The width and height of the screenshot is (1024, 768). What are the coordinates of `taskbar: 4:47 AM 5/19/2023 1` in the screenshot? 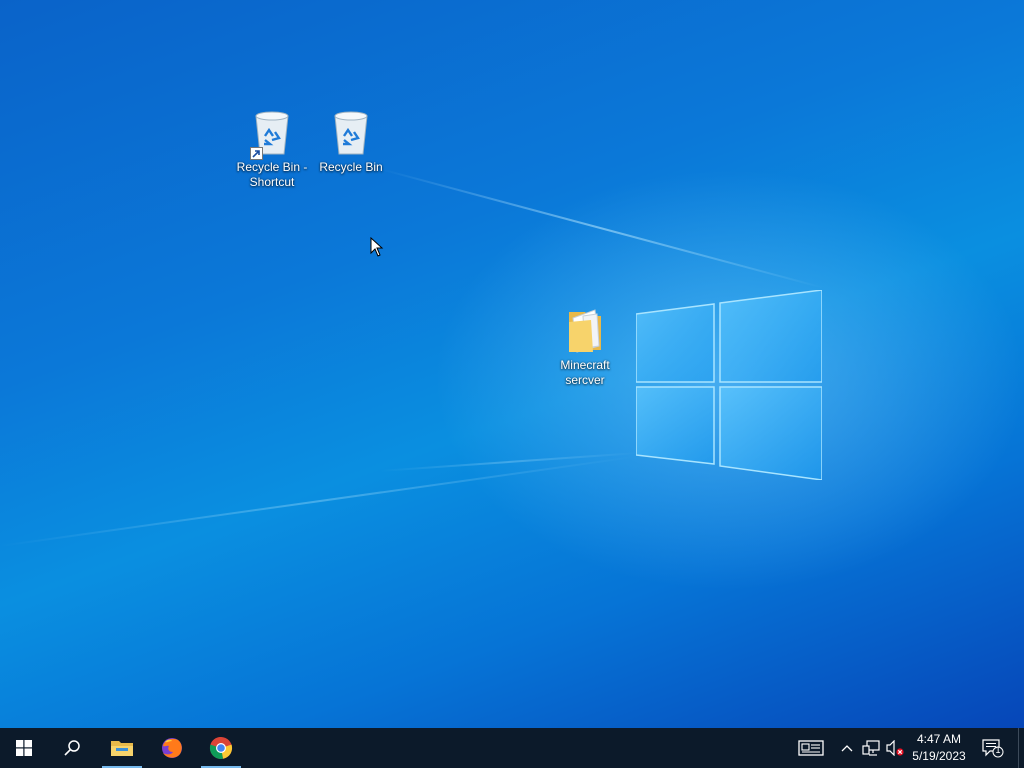 It's located at (512, 748).